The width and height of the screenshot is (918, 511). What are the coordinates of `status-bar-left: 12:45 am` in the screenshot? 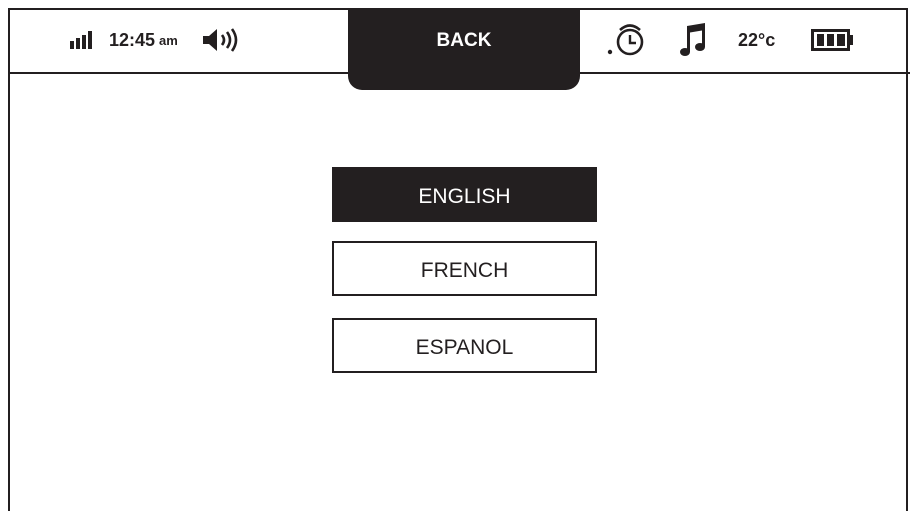 It's located at (155, 40).